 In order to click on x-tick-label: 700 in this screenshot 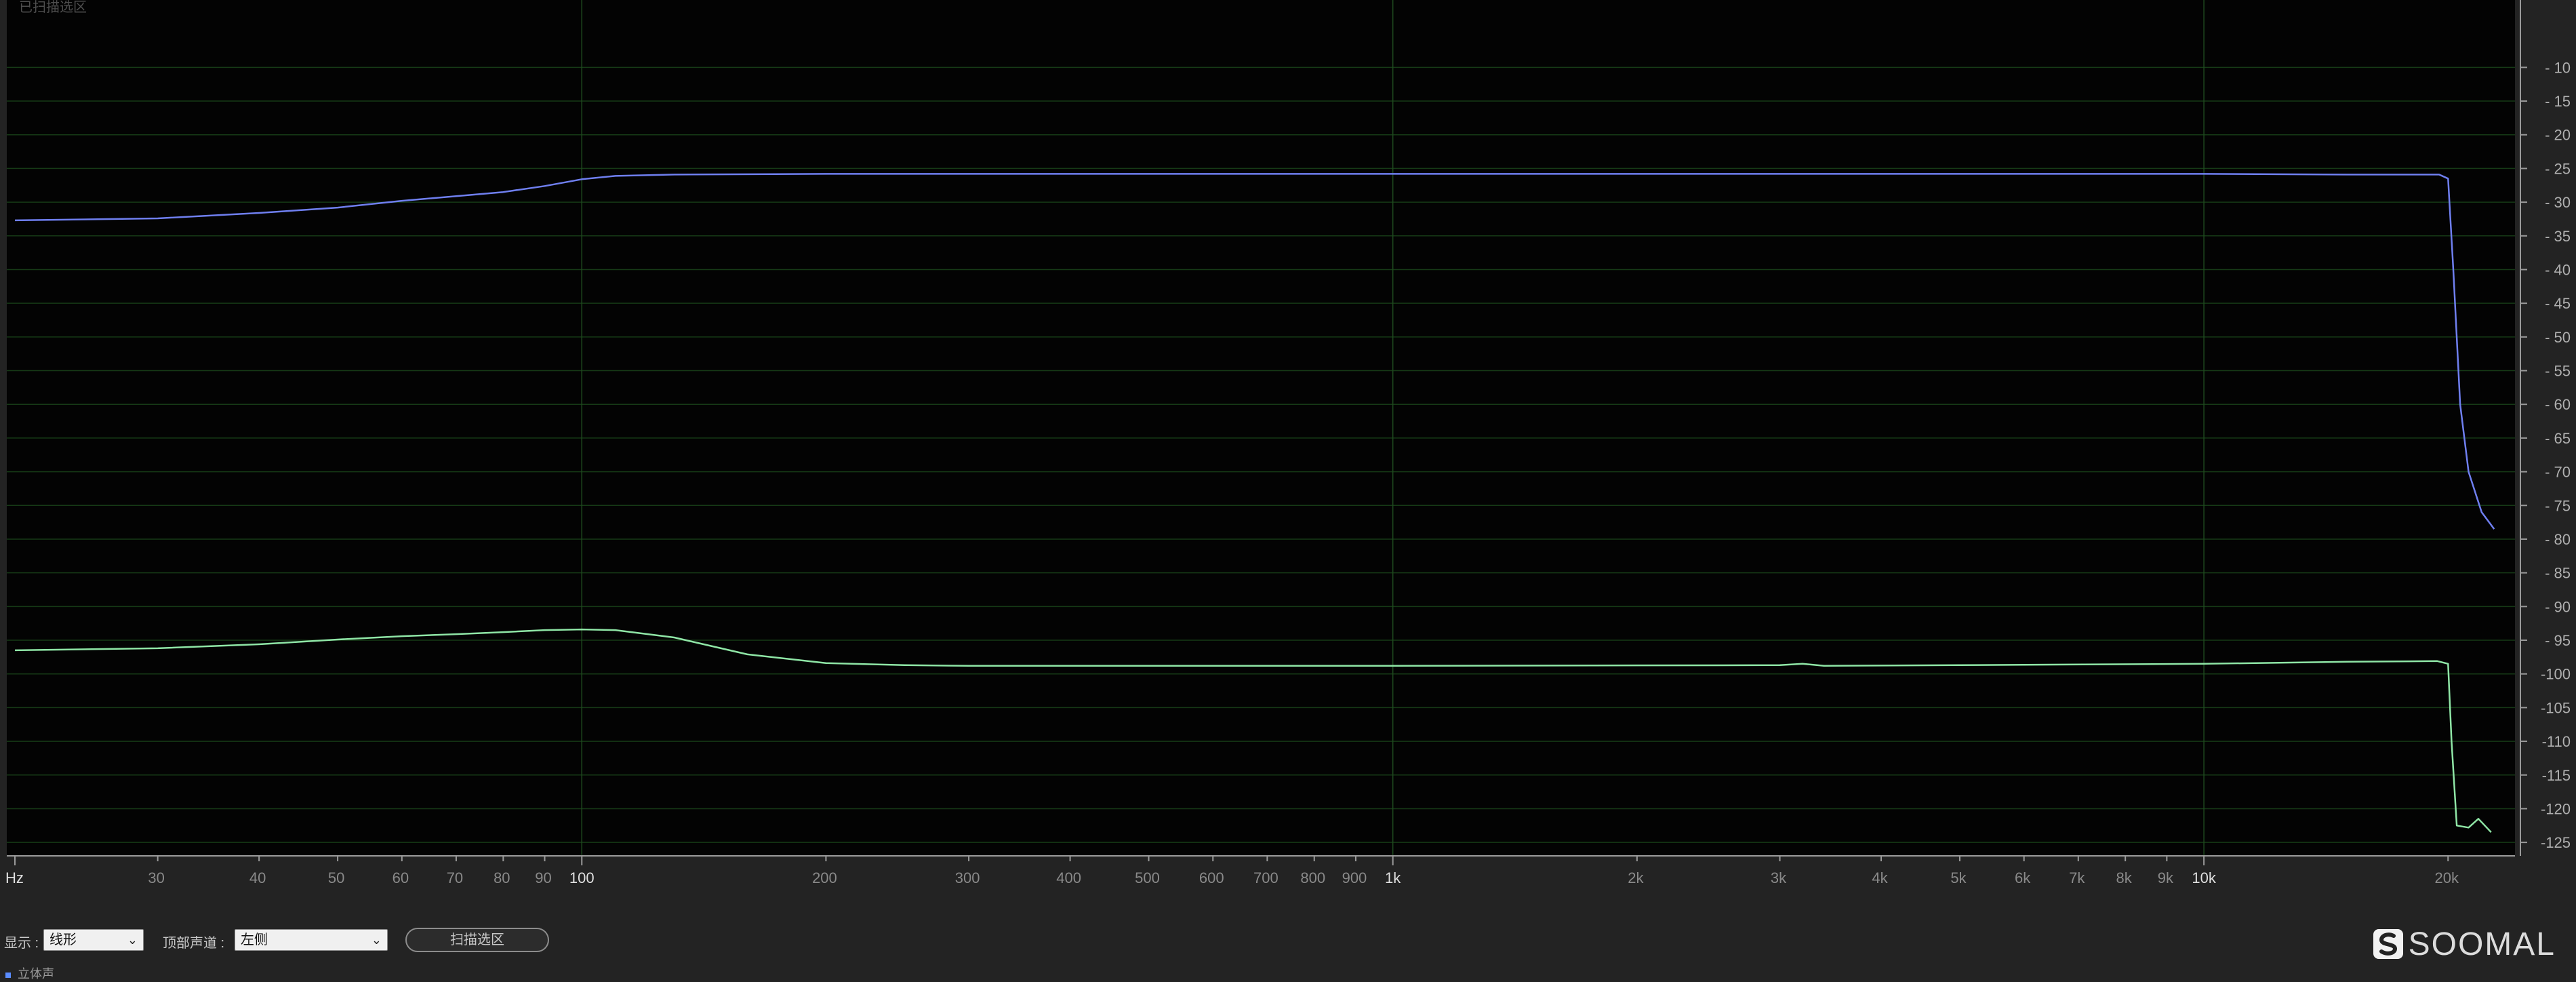, I will do `click(1266, 877)`.